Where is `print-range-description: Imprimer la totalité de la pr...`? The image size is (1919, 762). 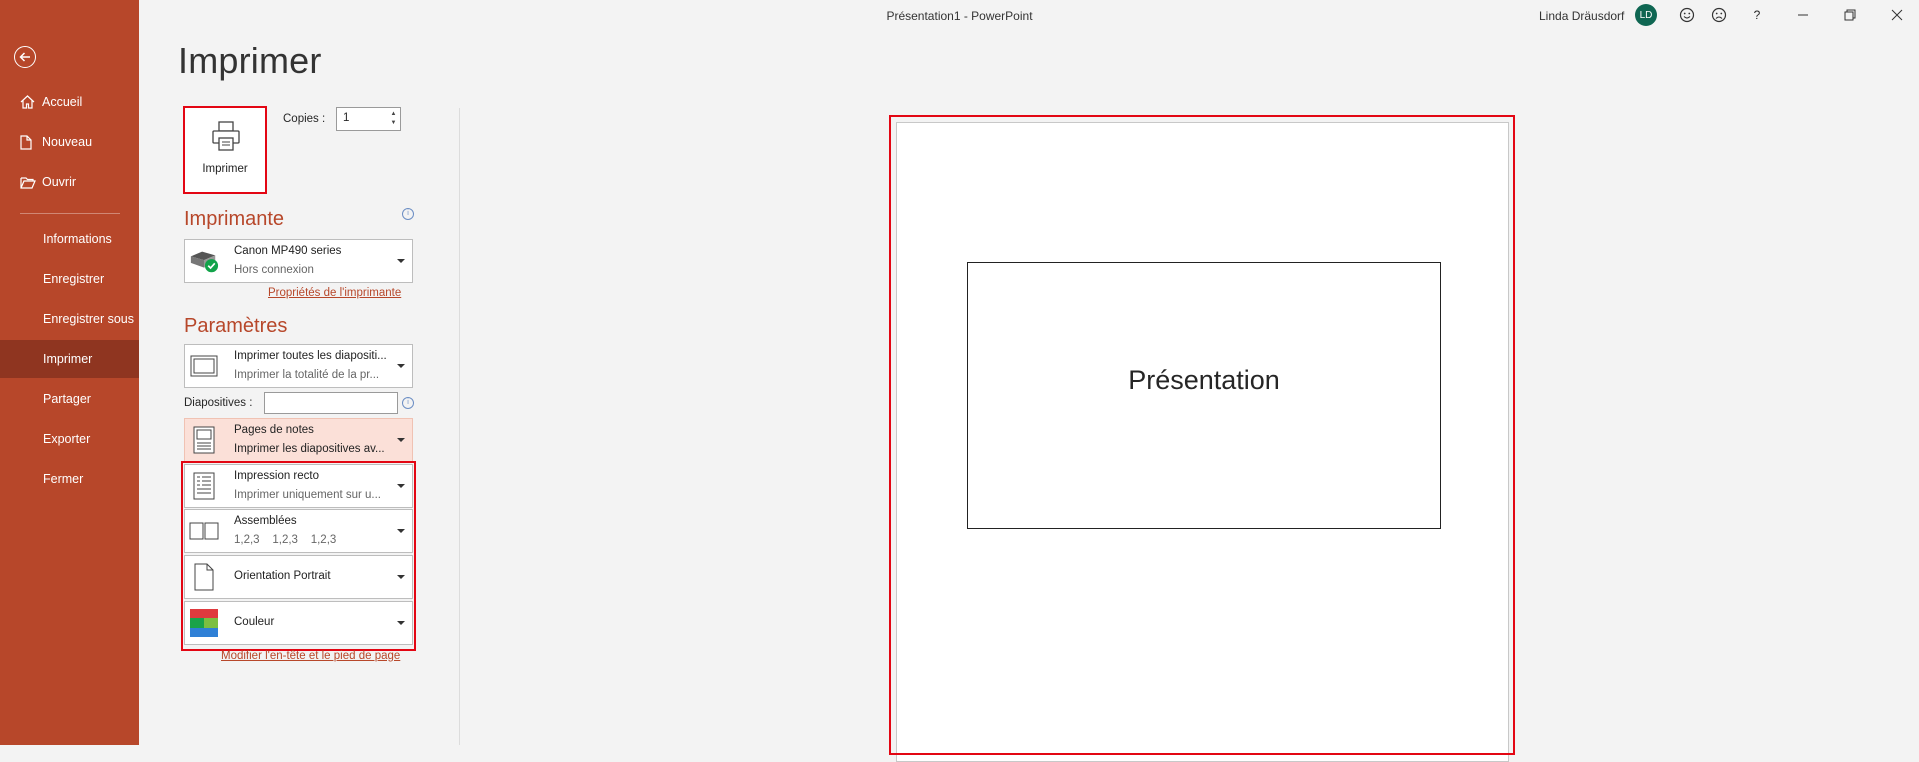
print-range-description: Imprimer la totalité de la pr... is located at coordinates (307, 375).